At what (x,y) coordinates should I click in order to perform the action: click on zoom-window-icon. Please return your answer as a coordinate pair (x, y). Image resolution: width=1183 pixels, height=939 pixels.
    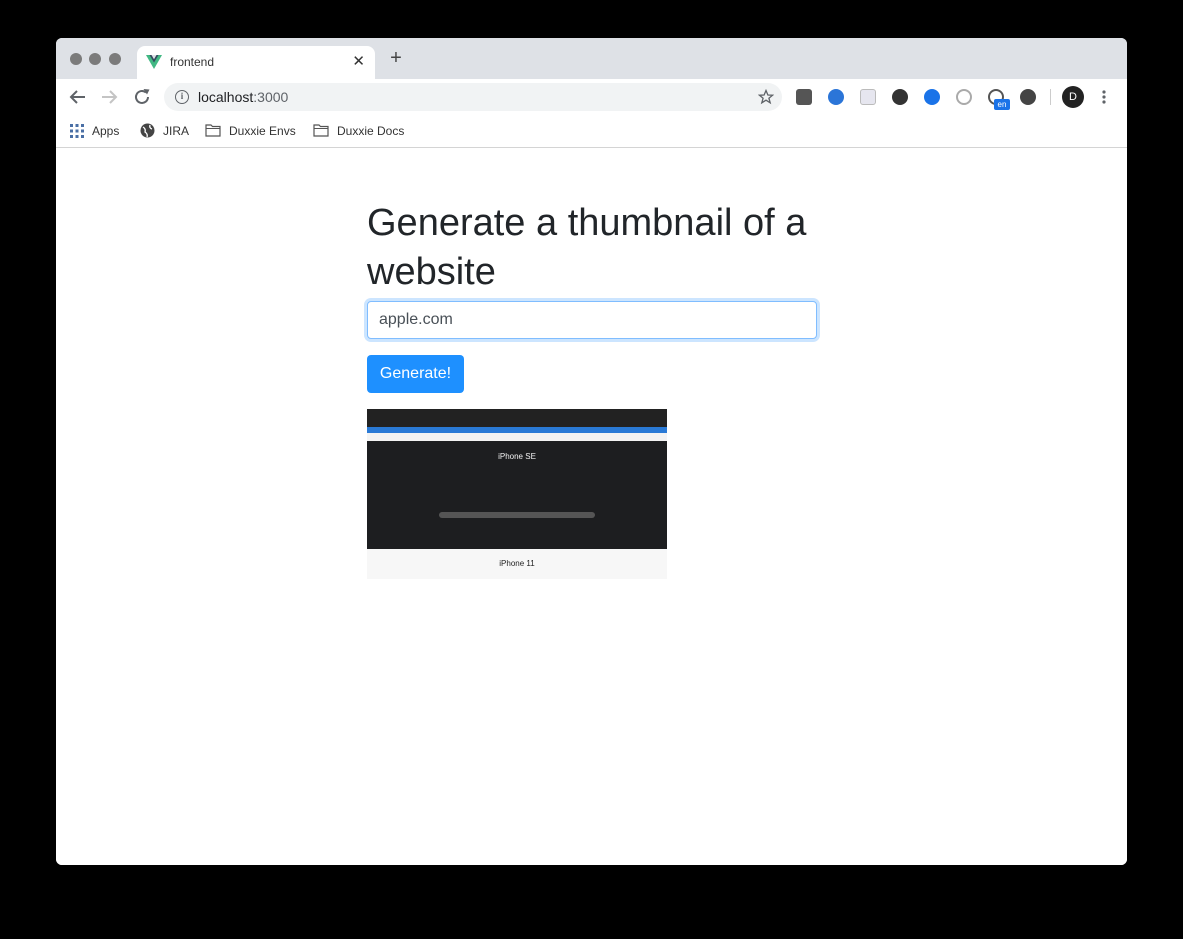
    Looking at the image, I should click on (115, 59).